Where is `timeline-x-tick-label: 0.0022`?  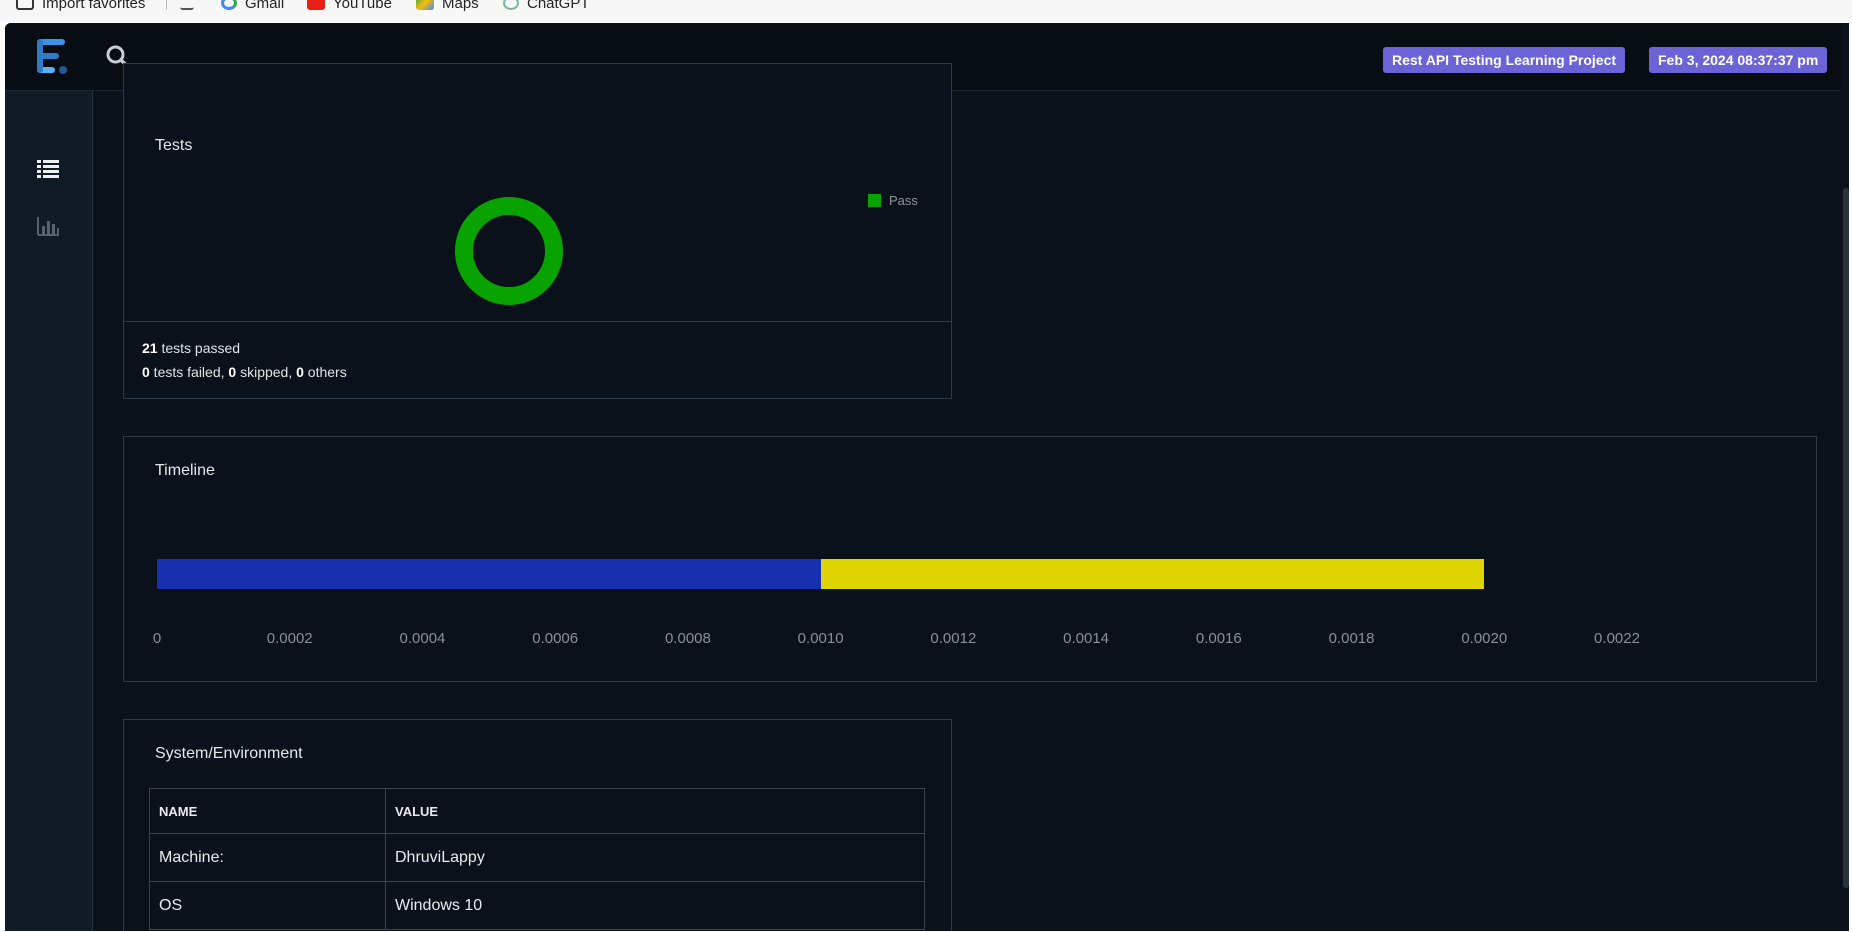
timeline-x-tick-label: 0.0022 is located at coordinates (1617, 638).